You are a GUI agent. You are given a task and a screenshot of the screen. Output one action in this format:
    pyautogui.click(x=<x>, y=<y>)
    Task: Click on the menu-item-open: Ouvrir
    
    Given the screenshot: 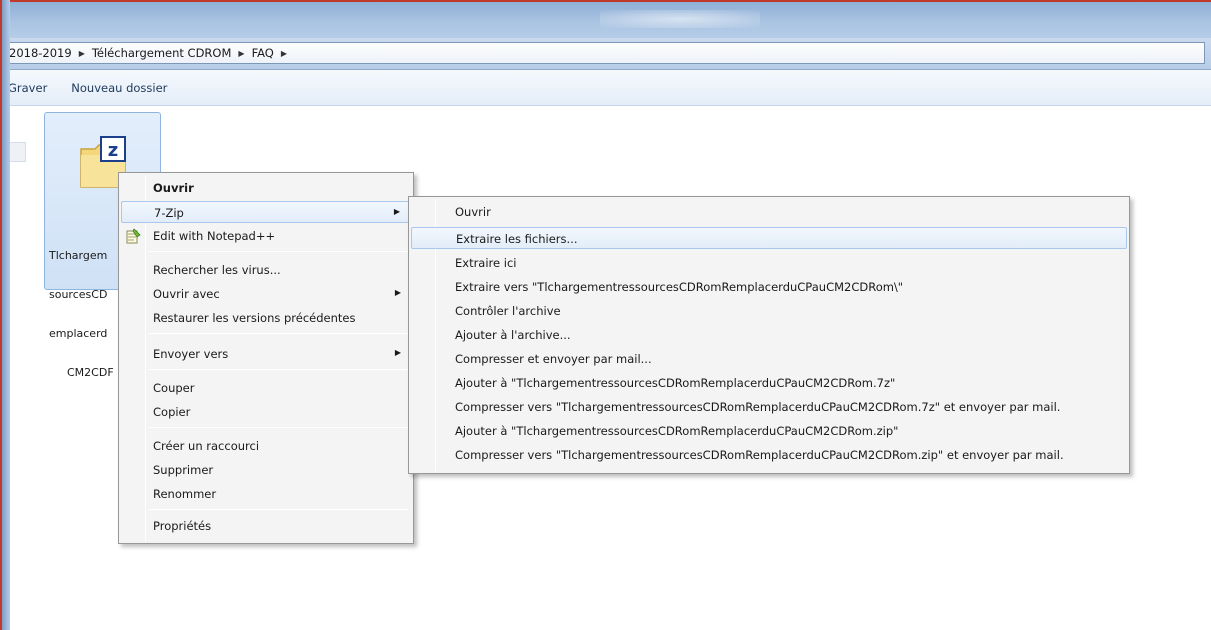 What is the action you would take?
    pyautogui.click(x=266, y=188)
    